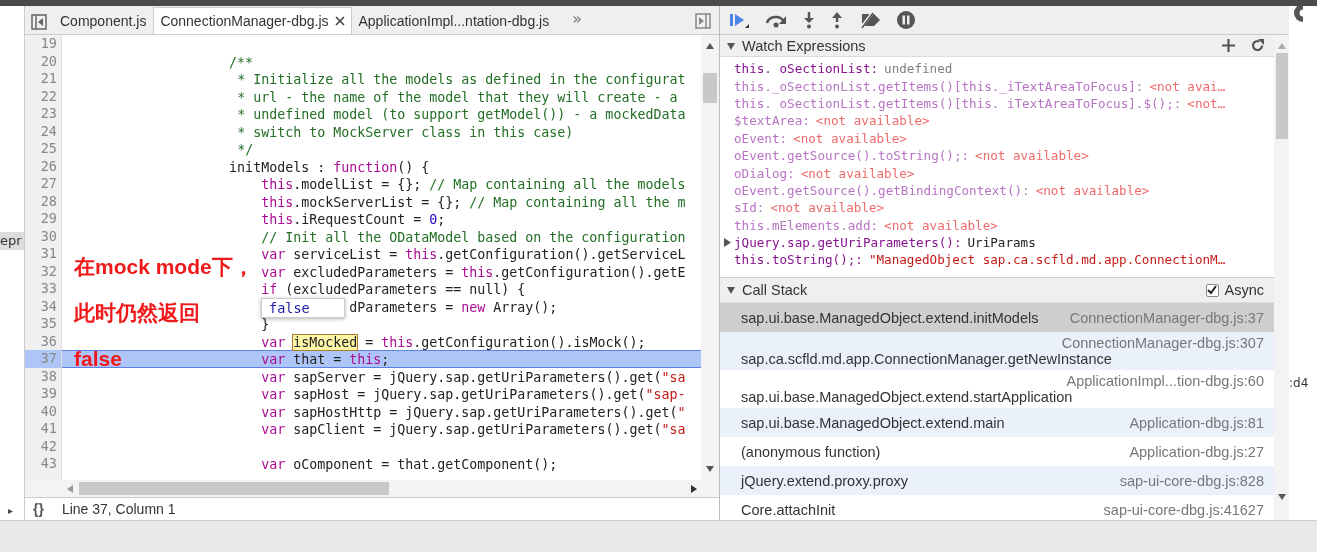 This screenshot has height=552, width=1317. I want to click on line-number: 28, so click(48, 201).